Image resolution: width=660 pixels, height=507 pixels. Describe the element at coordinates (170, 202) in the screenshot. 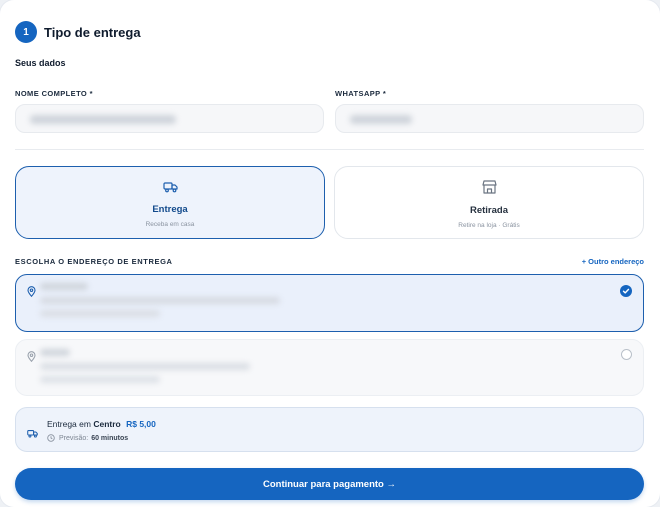

I see `delivery-option-entrega: Entrega Receba em casa` at that location.